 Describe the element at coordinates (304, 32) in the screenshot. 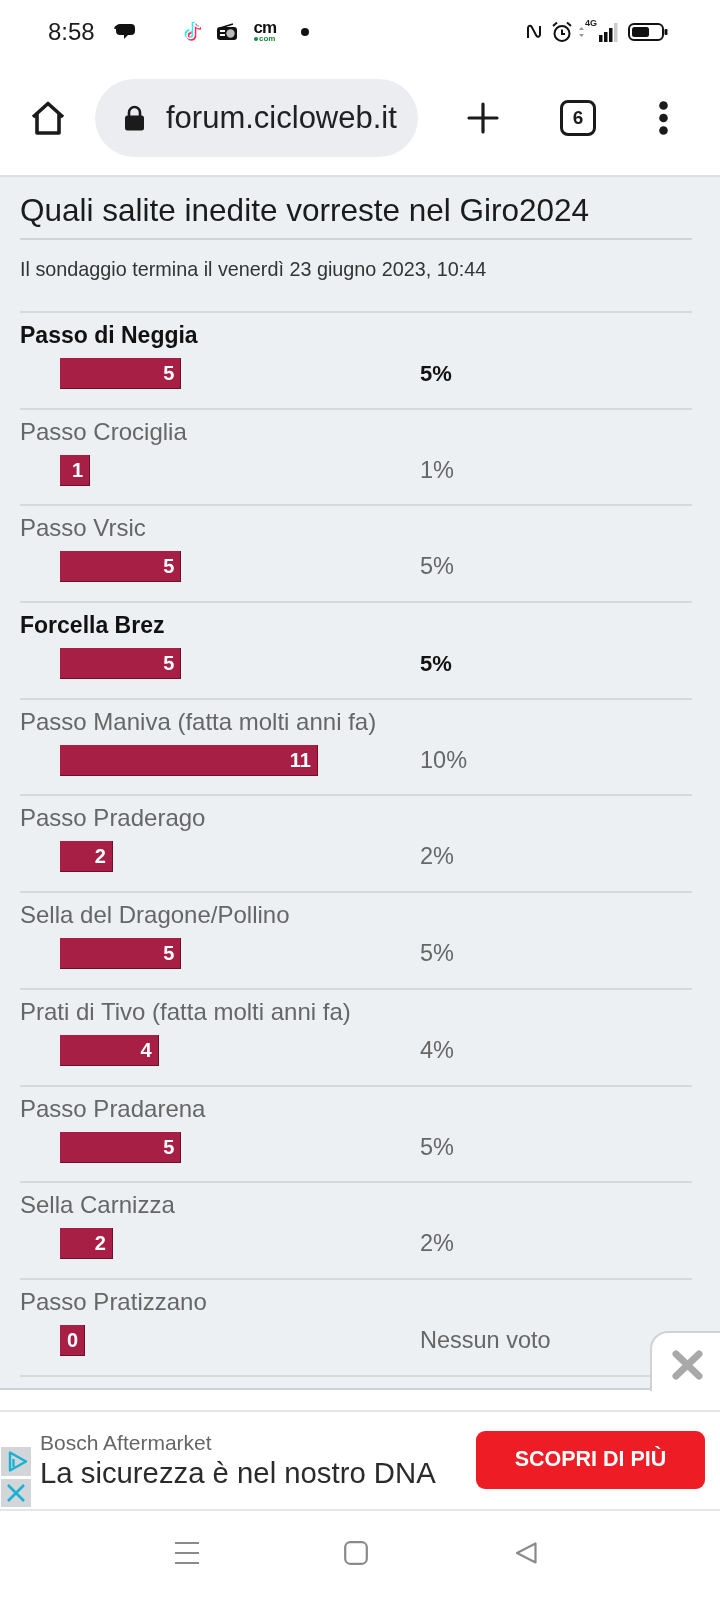

I see `notification-dot-icon` at that location.